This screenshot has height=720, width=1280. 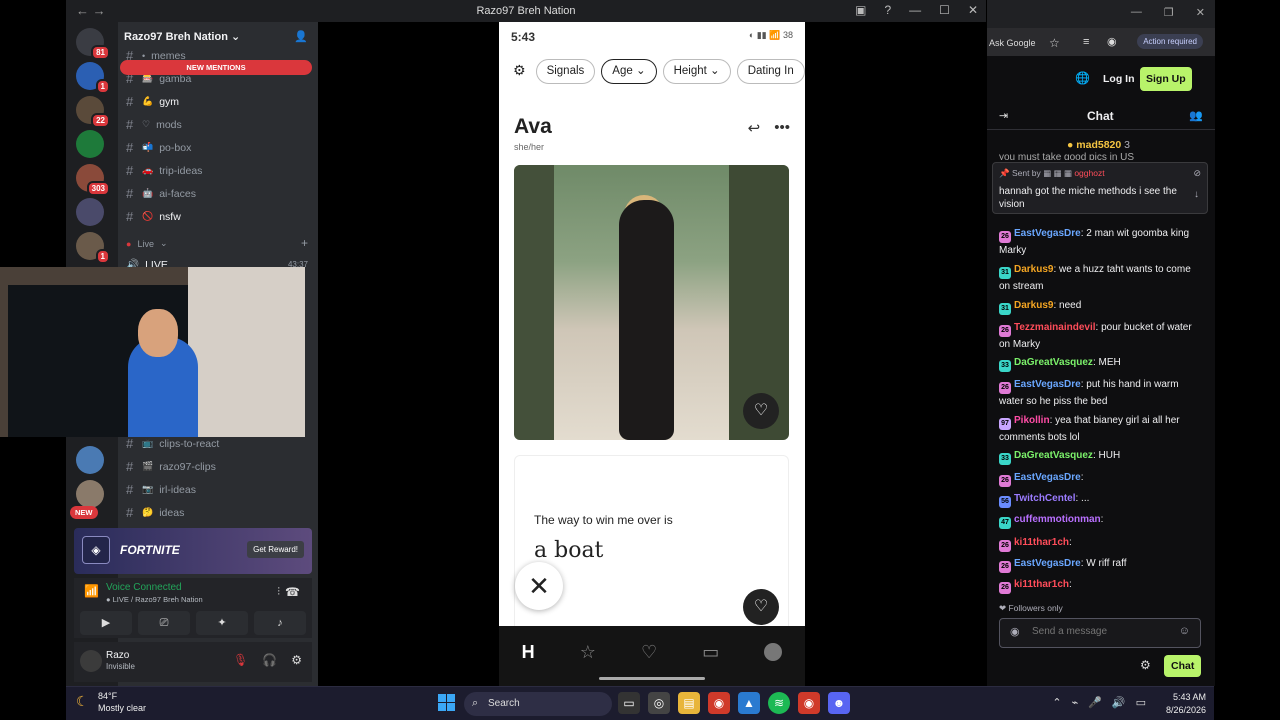 What do you see at coordinates (222, 623) in the screenshot?
I see `activities-button: ✦` at bounding box center [222, 623].